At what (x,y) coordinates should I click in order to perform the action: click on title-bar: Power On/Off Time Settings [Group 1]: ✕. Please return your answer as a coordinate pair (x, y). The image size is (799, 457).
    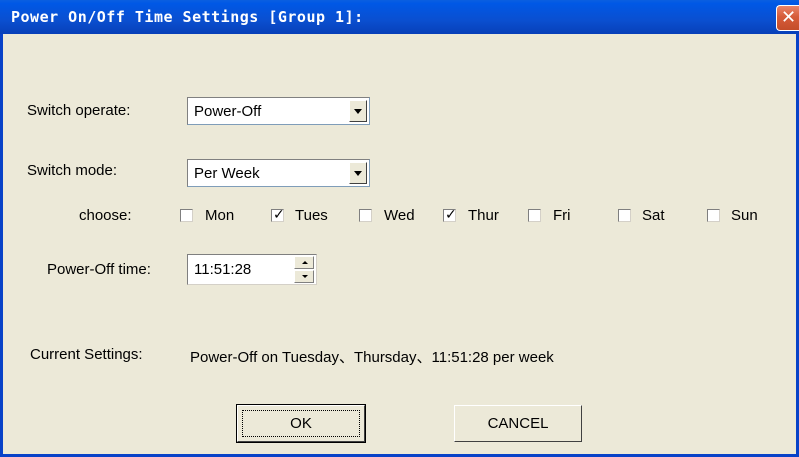
    Looking at the image, I should click on (399, 17).